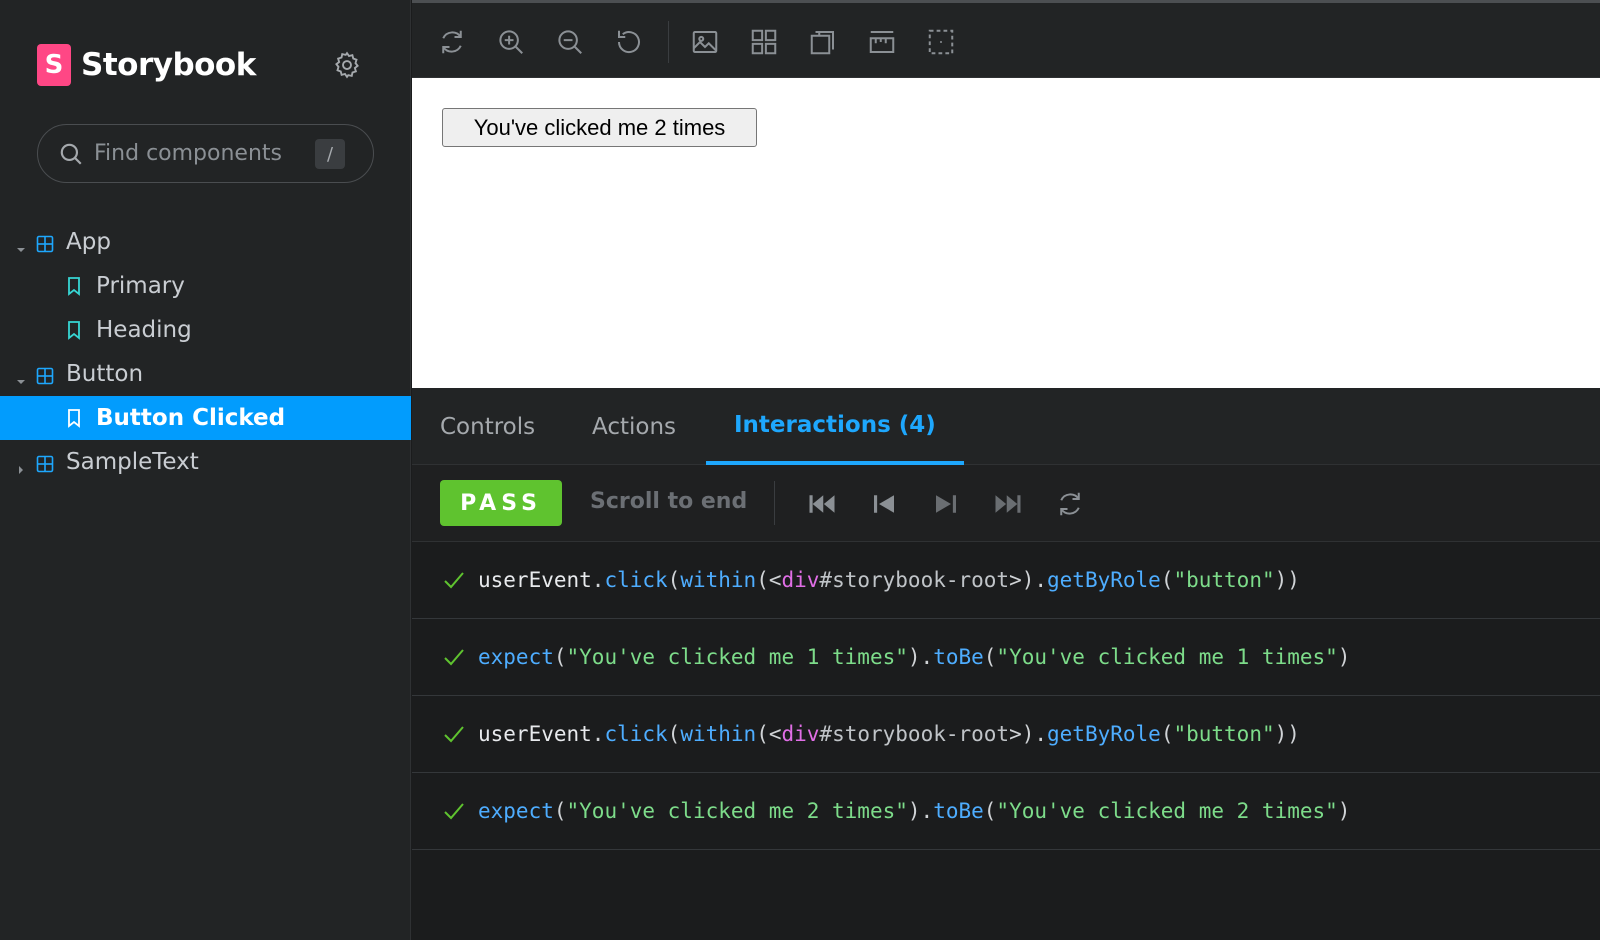  Describe the element at coordinates (634, 426) in the screenshot. I see `tab-actions: Actions` at that location.